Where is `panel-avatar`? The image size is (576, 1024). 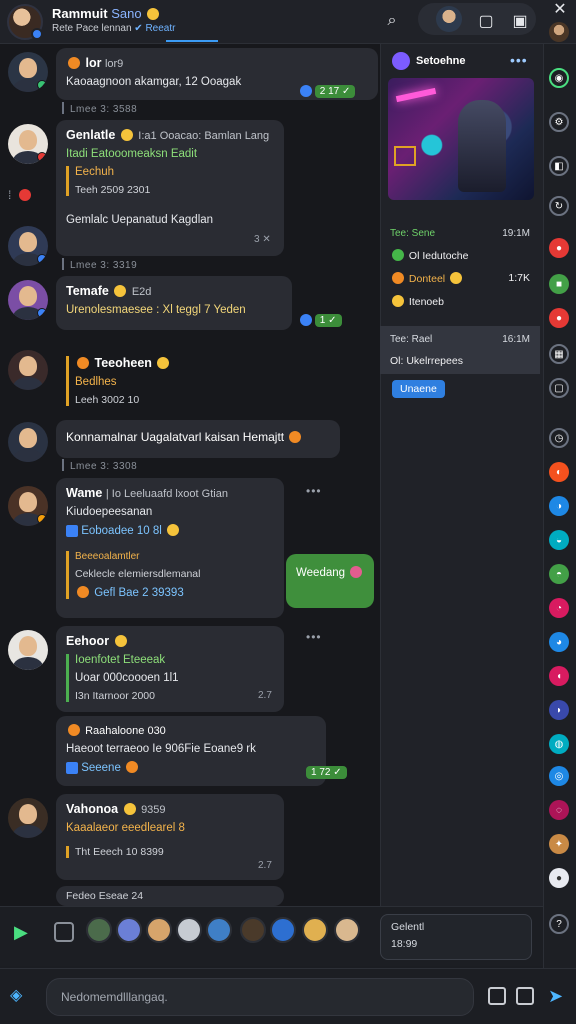 panel-avatar is located at coordinates (401, 61).